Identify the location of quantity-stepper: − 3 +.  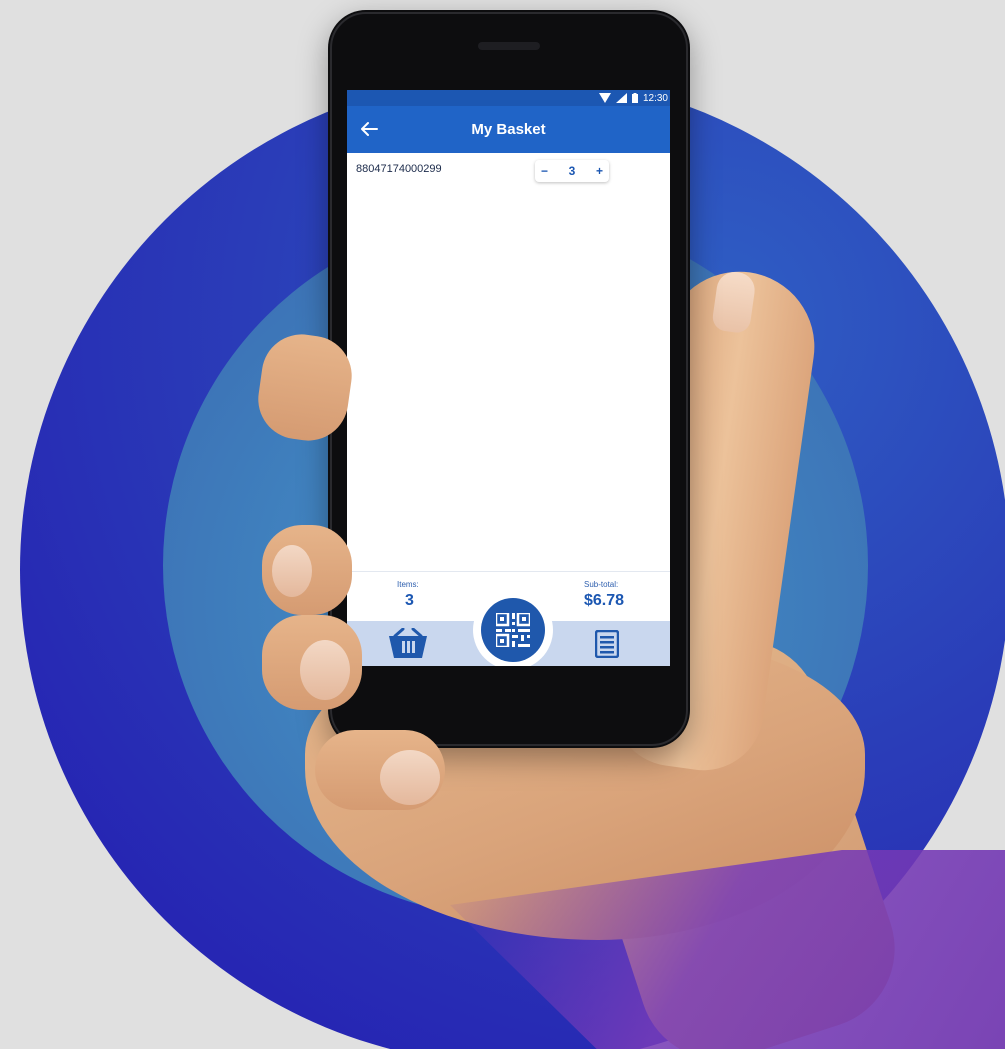
(572, 171).